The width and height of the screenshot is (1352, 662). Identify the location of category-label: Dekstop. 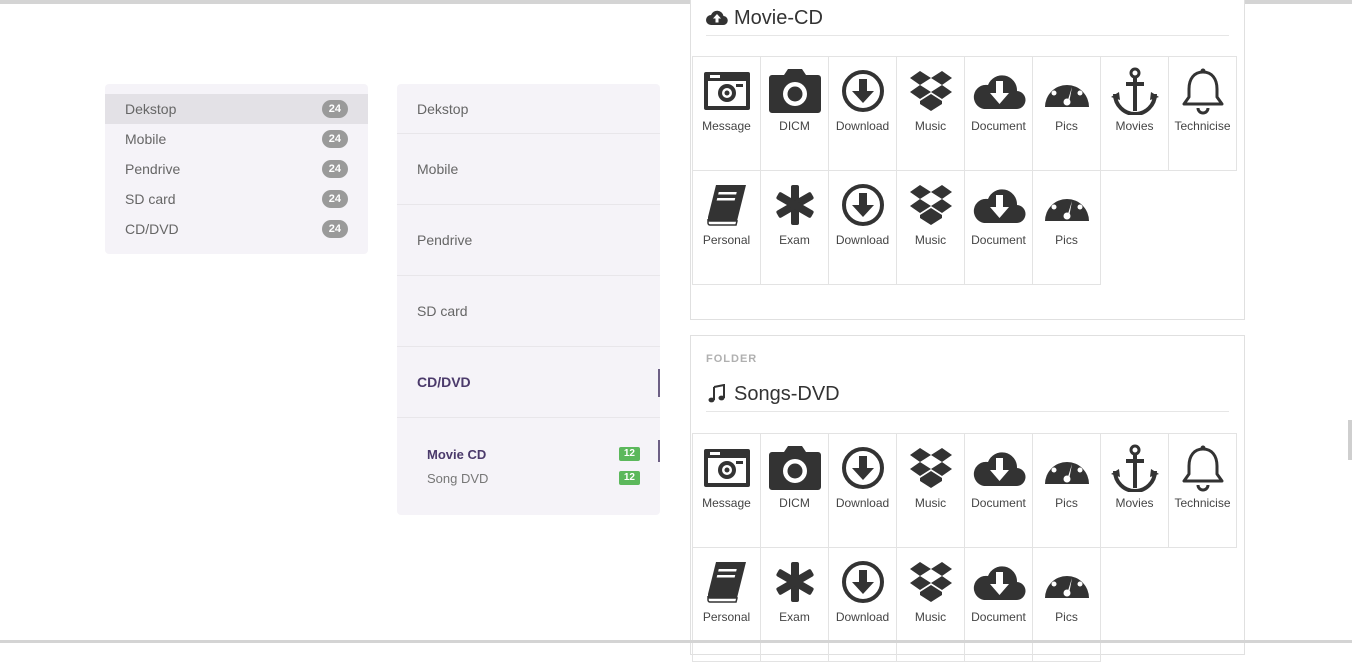
(151, 109).